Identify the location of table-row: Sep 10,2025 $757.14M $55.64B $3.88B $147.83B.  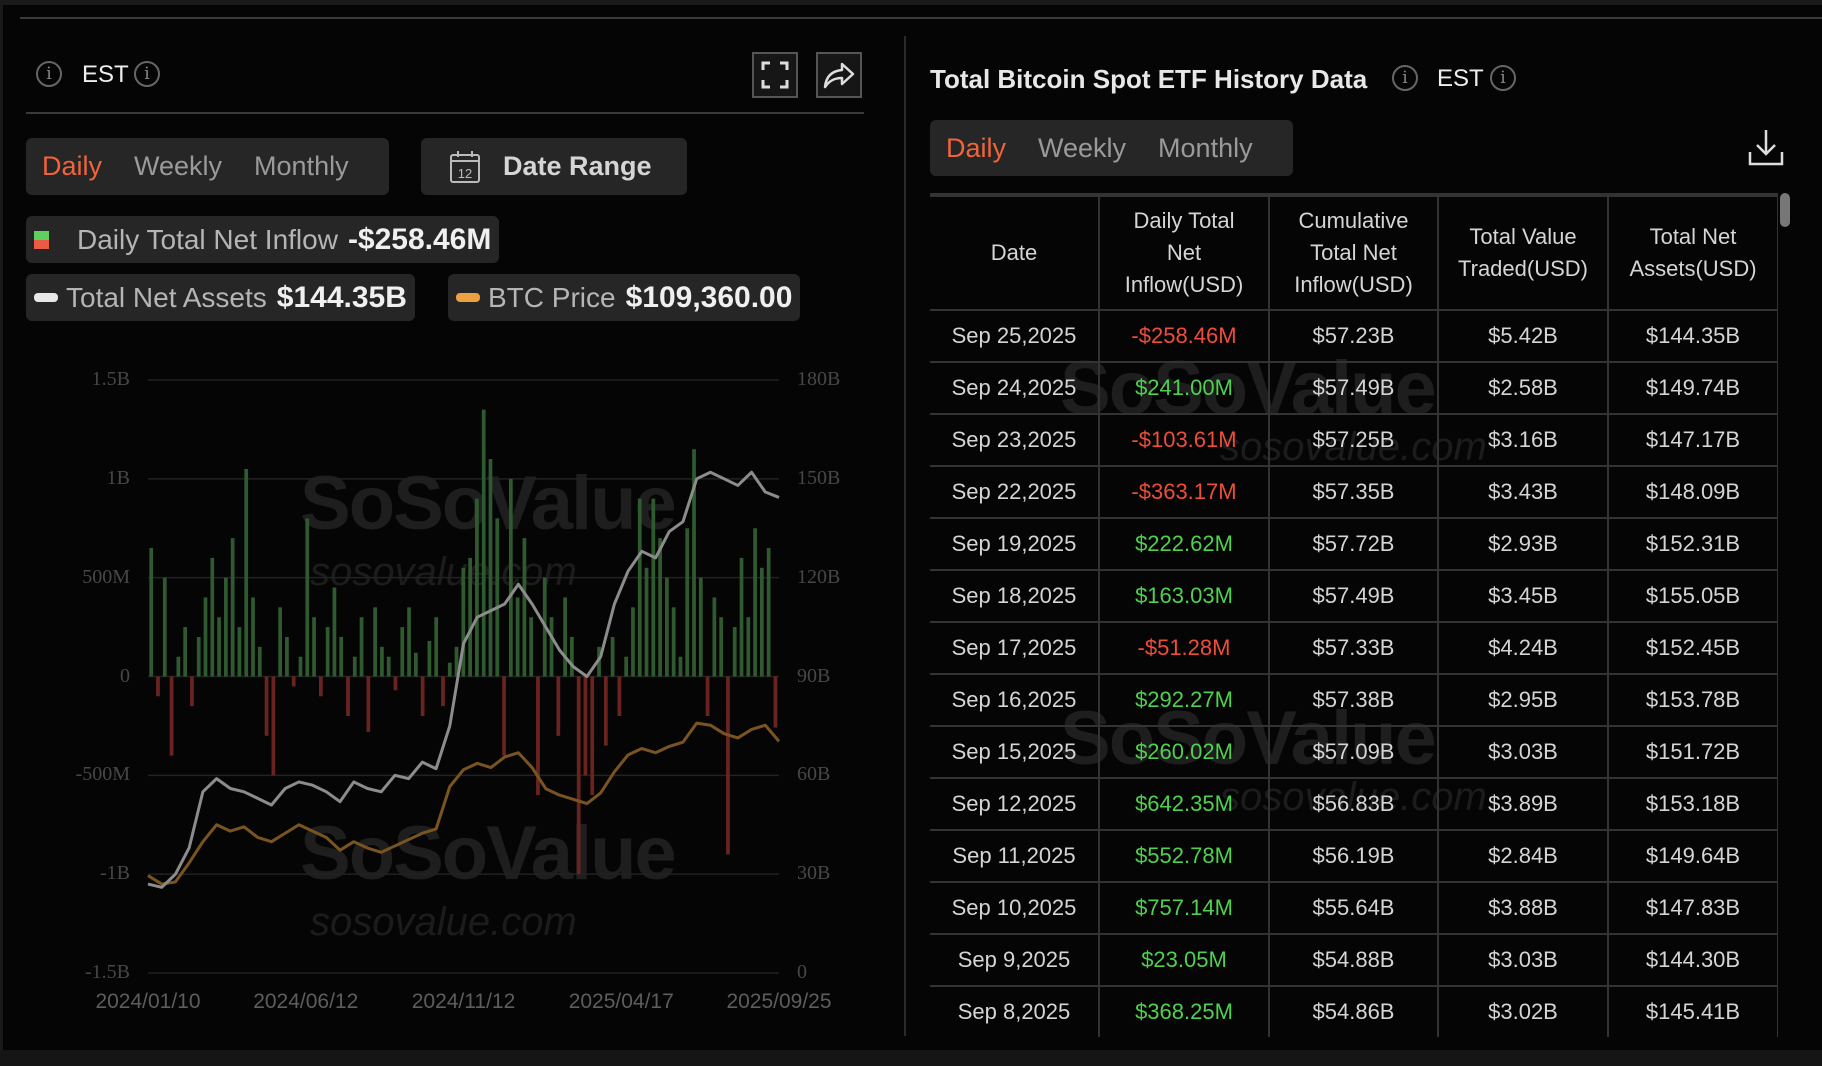
(1354, 908).